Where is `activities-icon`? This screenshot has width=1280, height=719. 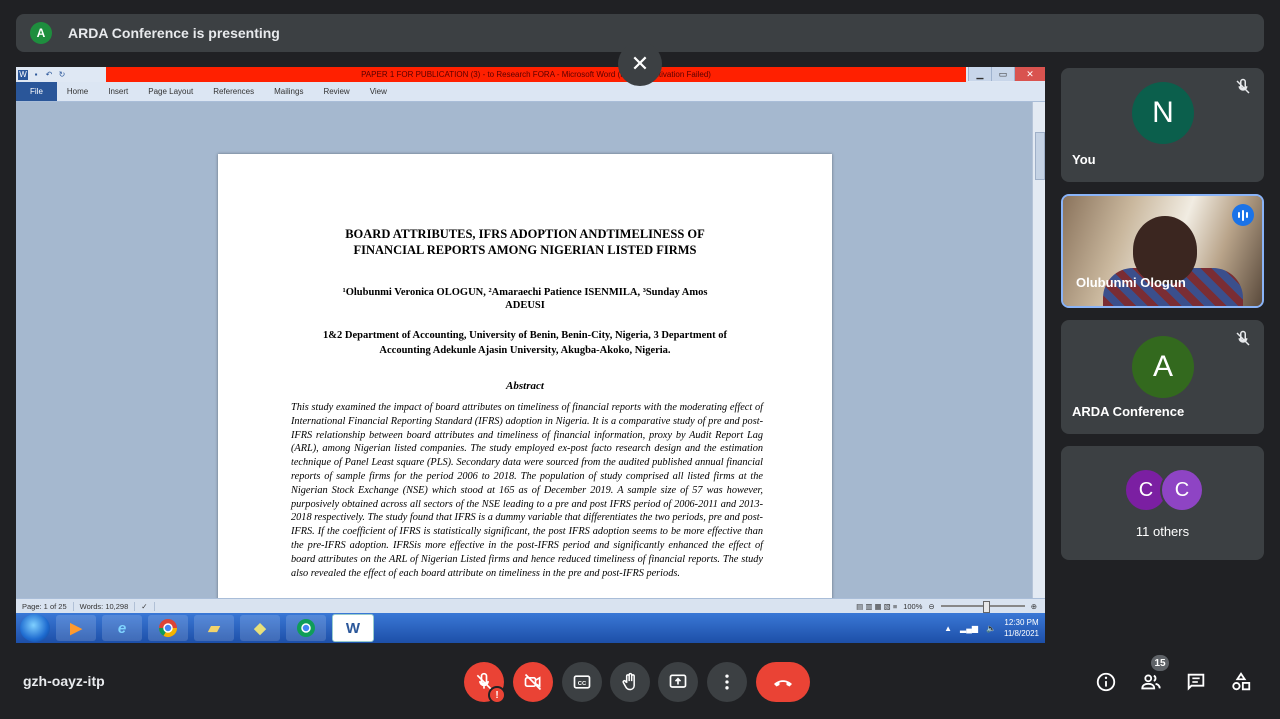 activities-icon is located at coordinates (1241, 681).